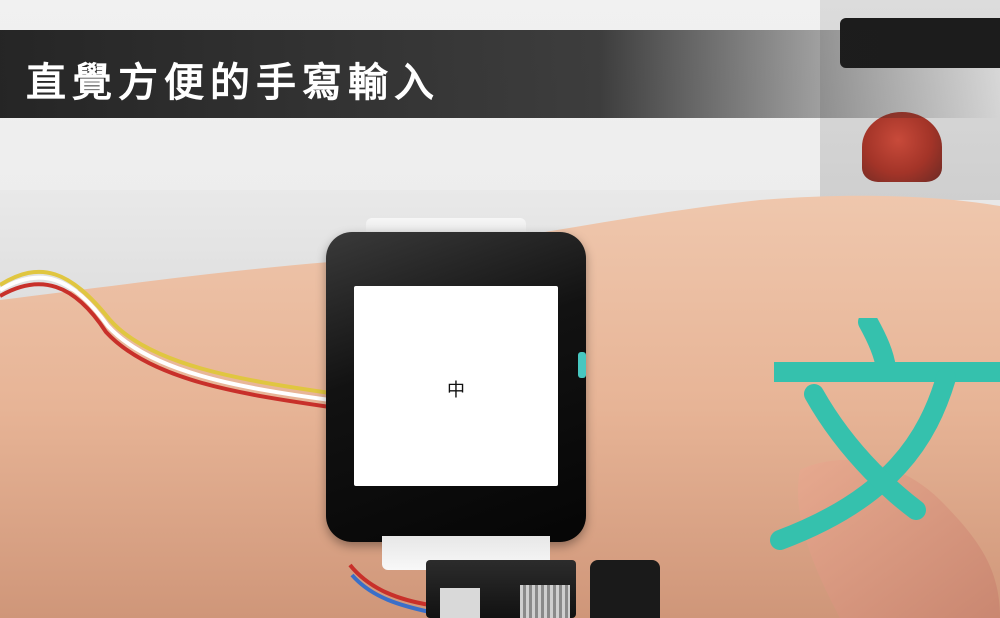 The width and height of the screenshot is (1000, 618). What do you see at coordinates (582, 365) in the screenshot?
I see `watch-side-button` at bounding box center [582, 365].